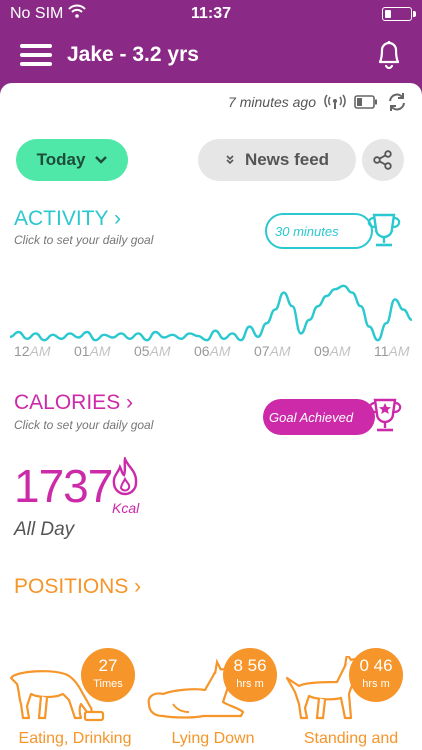 This screenshot has width=422, height=750. Describe the element at coordinates (75, 738) in the screenshot. I see `eating-label: Eating, Drinking` at that location.